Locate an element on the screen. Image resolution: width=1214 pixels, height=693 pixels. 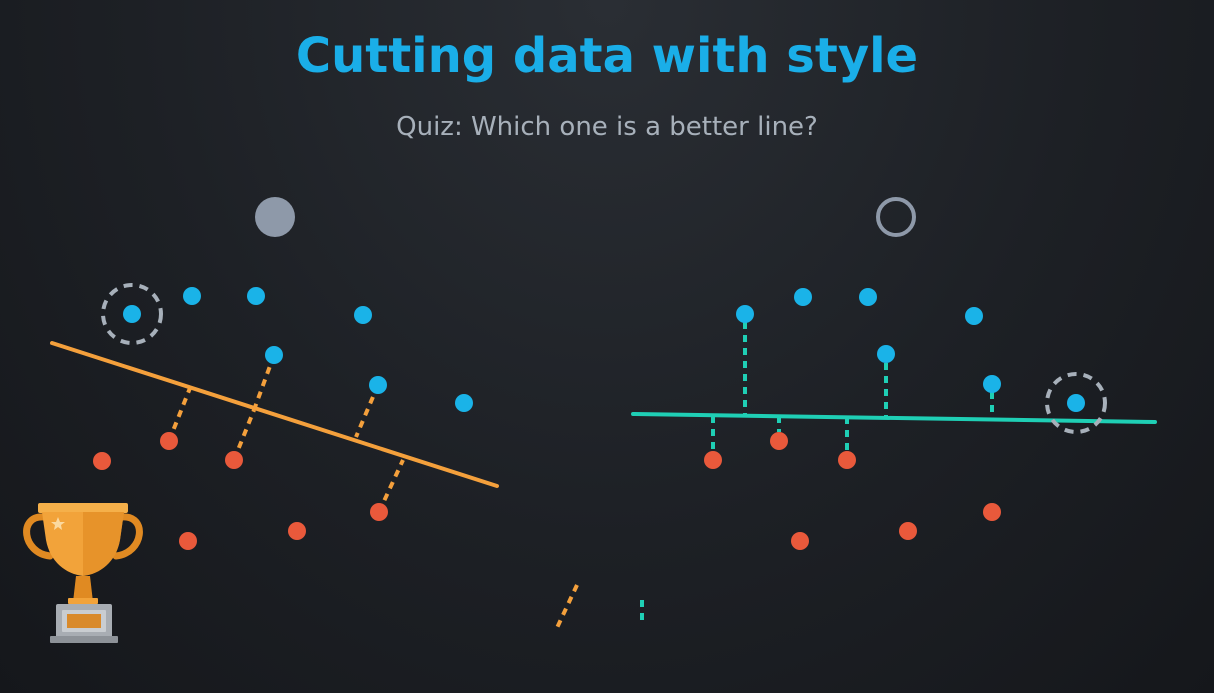
trophy-icon is located at coordinates (83, 573).